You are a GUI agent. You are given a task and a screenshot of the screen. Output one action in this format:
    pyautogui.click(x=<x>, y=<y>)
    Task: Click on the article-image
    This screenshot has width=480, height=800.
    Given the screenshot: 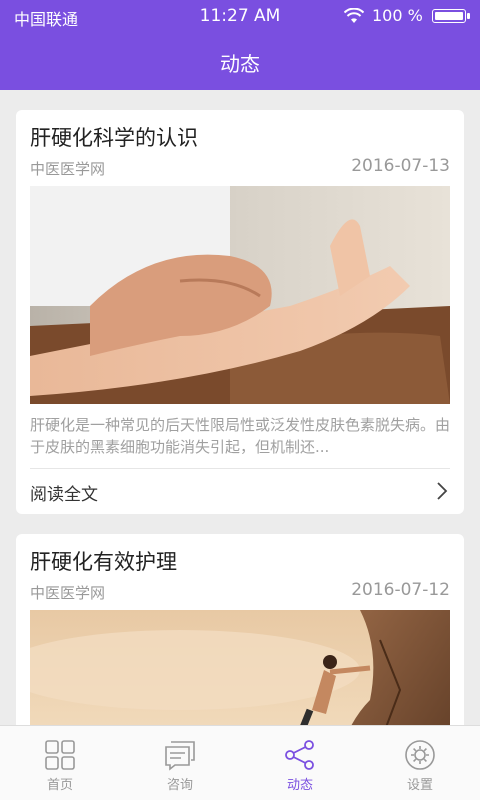 What is the action you would take?
    pyautogui.click(x=240, y=667)
    